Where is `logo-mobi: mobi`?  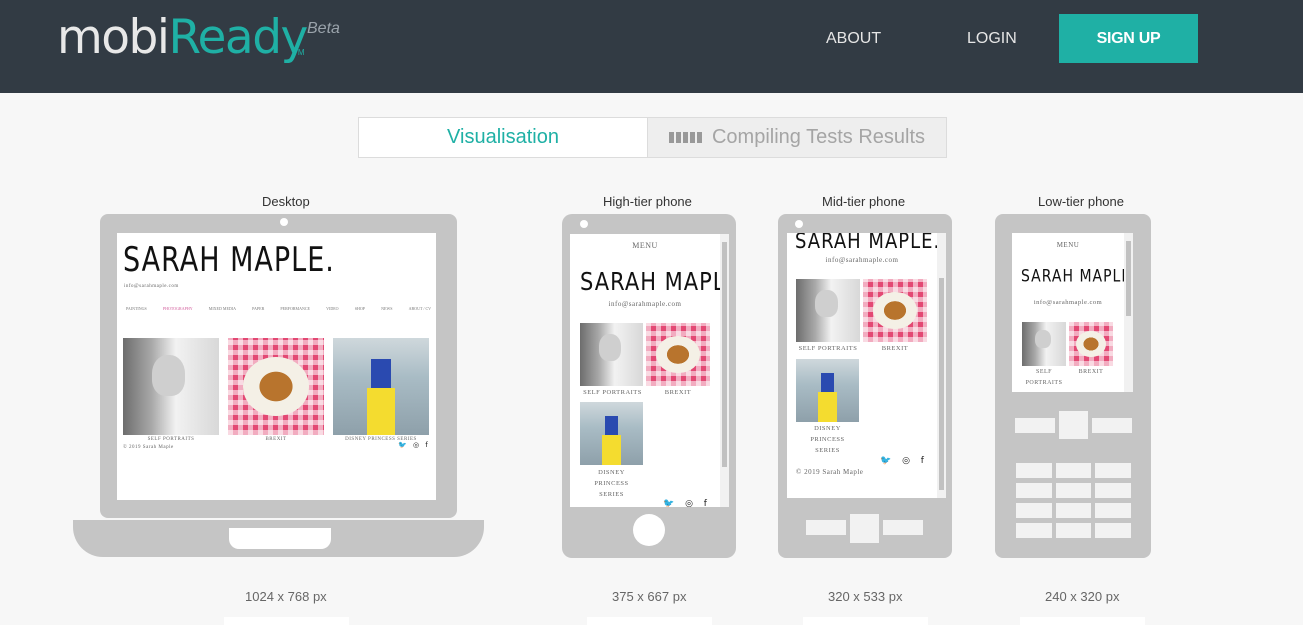
logo-mobi: mobi is located at coordinates (113, 37).